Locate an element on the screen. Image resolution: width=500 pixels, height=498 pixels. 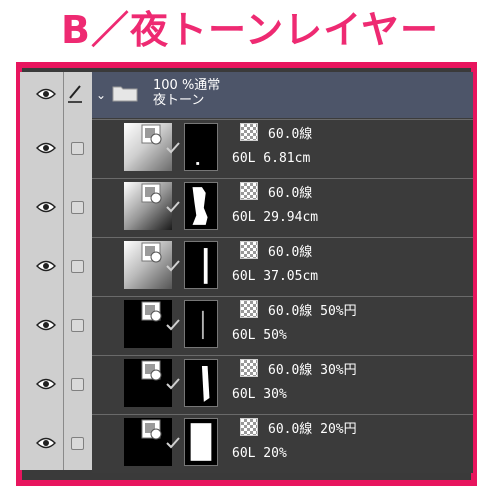
folder-blend-mode: 100 %通常 is located at coordinates (187, 85).